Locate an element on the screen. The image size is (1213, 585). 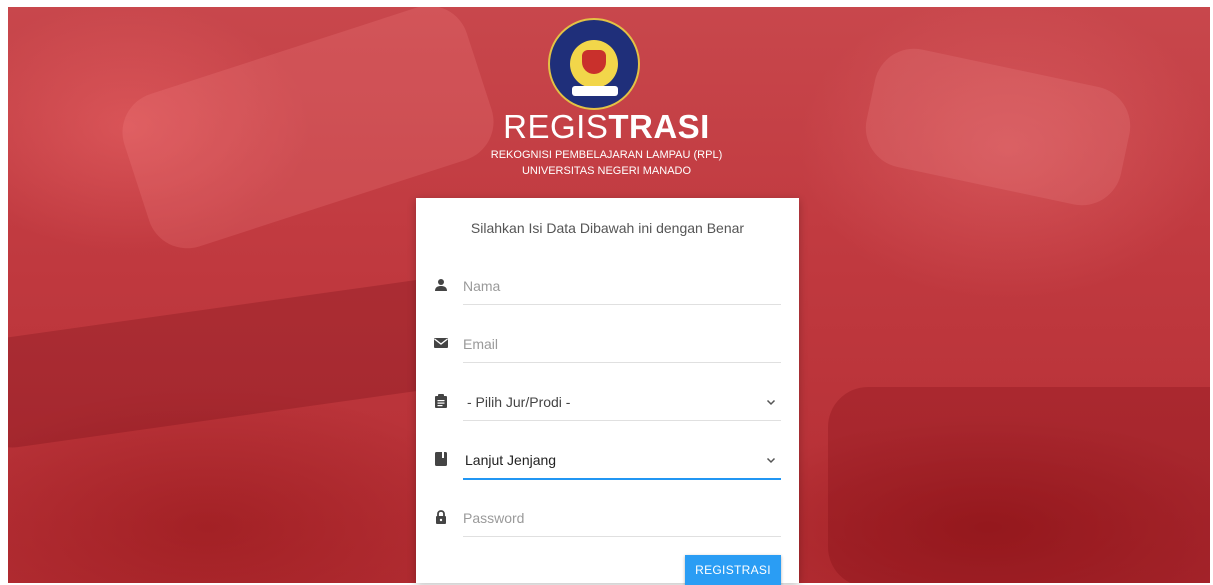
user-icon is located at coordinates (441, 285).